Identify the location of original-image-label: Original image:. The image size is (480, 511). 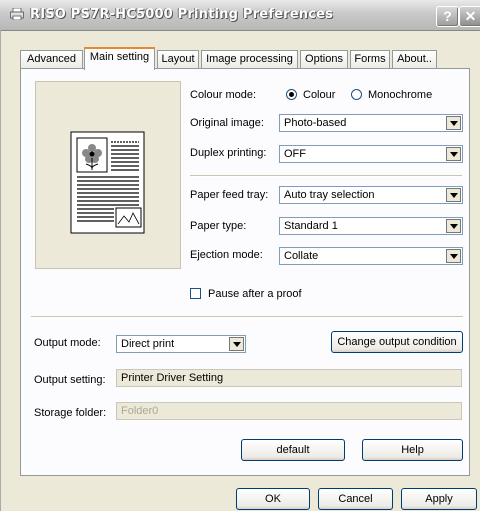
(227, 123).